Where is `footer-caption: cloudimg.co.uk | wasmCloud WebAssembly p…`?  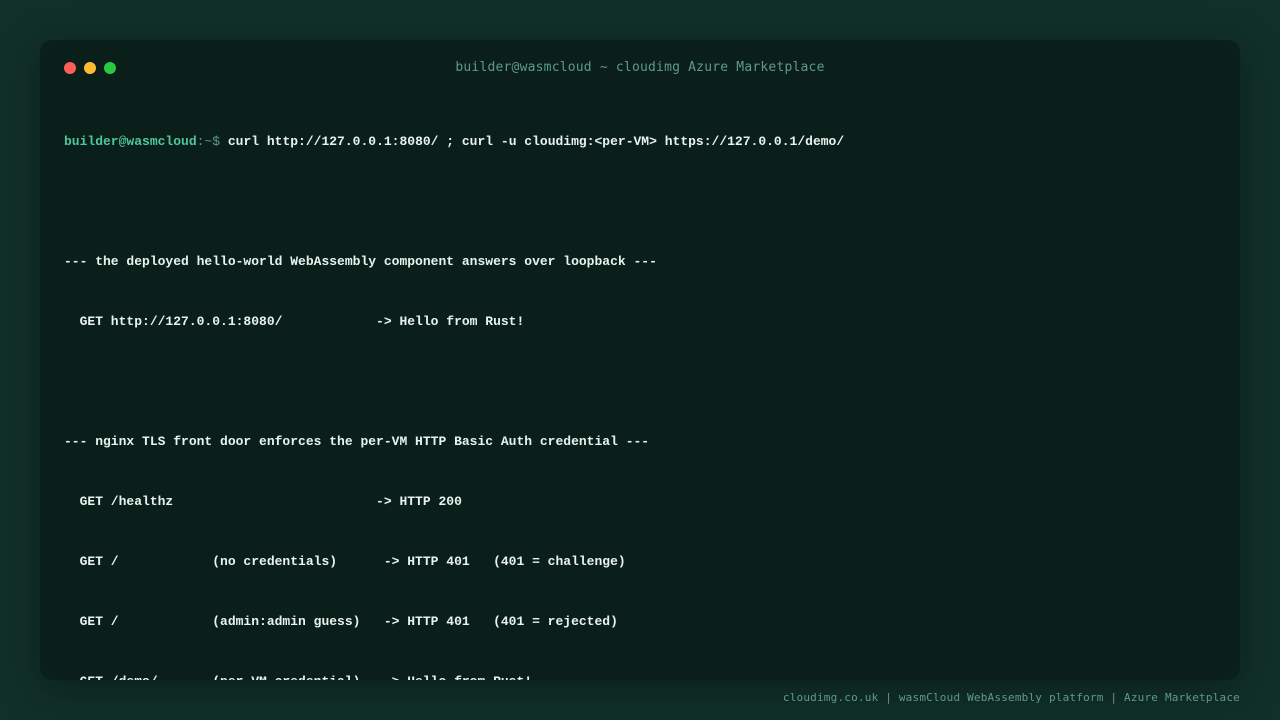
footer-caption: cloudimg.co.uk | wasmCloud WebAssembly p… is located at coordinates (1011, 697).